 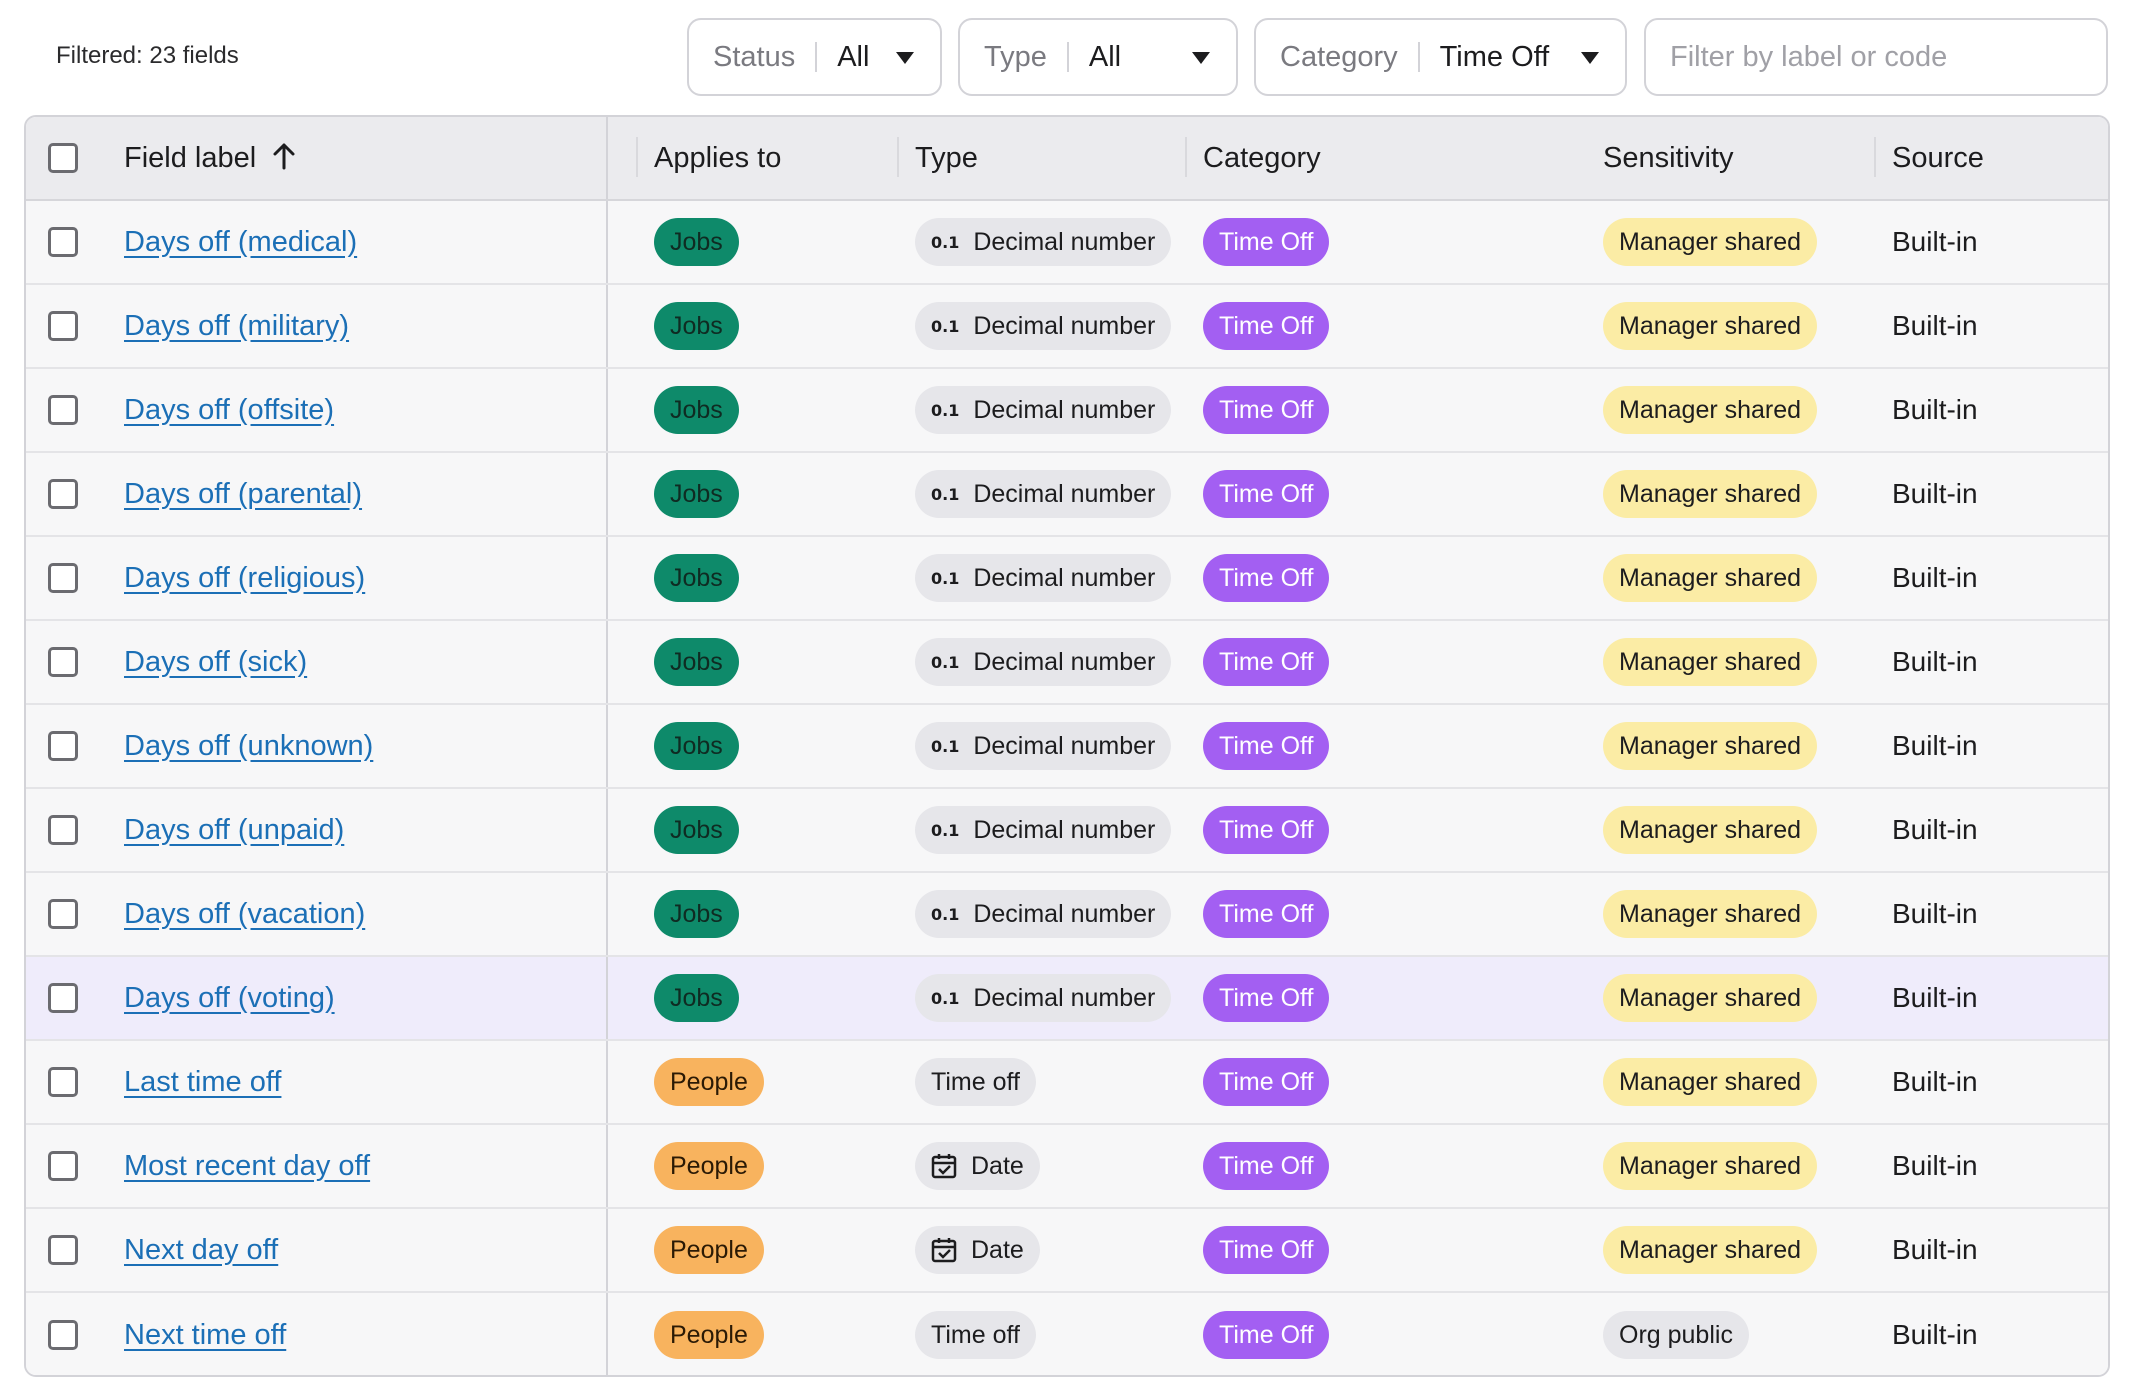 What do you see at coordinates (1015, 56) in the screenshot?
I see `type-filter-label: Type` at bounding box center [1015, 56].